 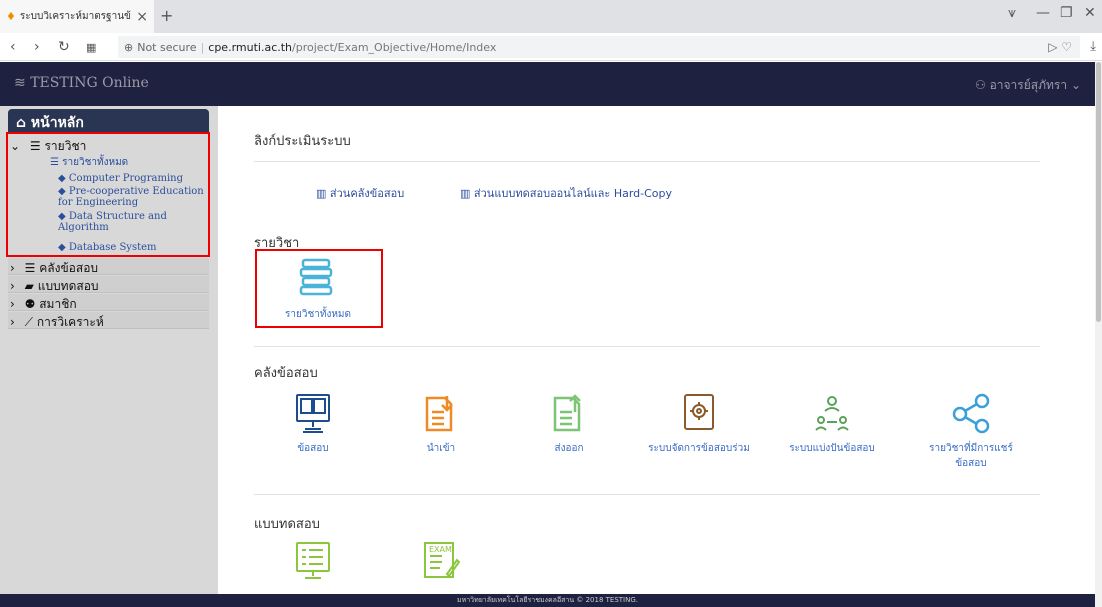 I want to click on sidebar-item-label: รายวิชาทั้งหมด, so click(x=95, y=162).